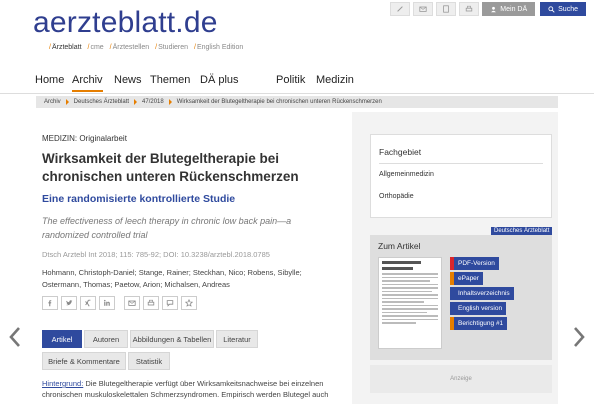 The image size is (594, 404). What do you see at coordinates (399, 246) in the screenshot?
I see `zum-artikel-heading: Zum Artikel` at bounding box center [399, 246].